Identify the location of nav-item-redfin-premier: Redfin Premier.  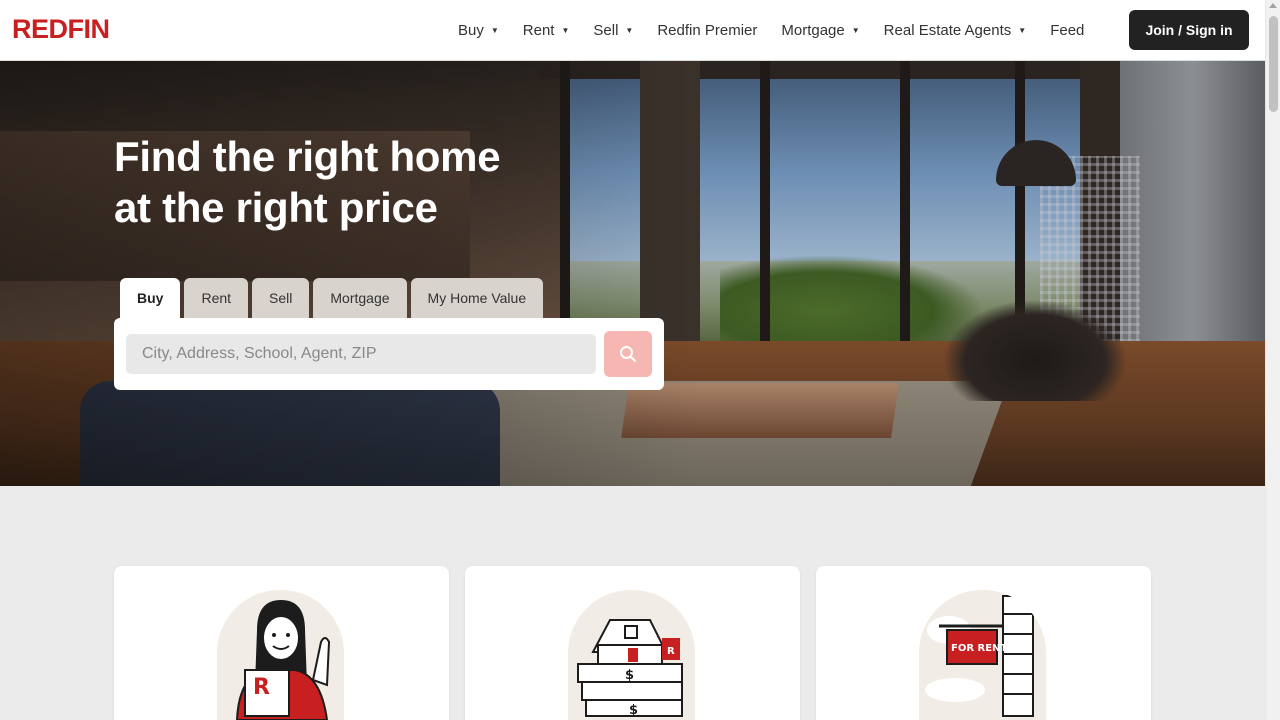
(707, 30).